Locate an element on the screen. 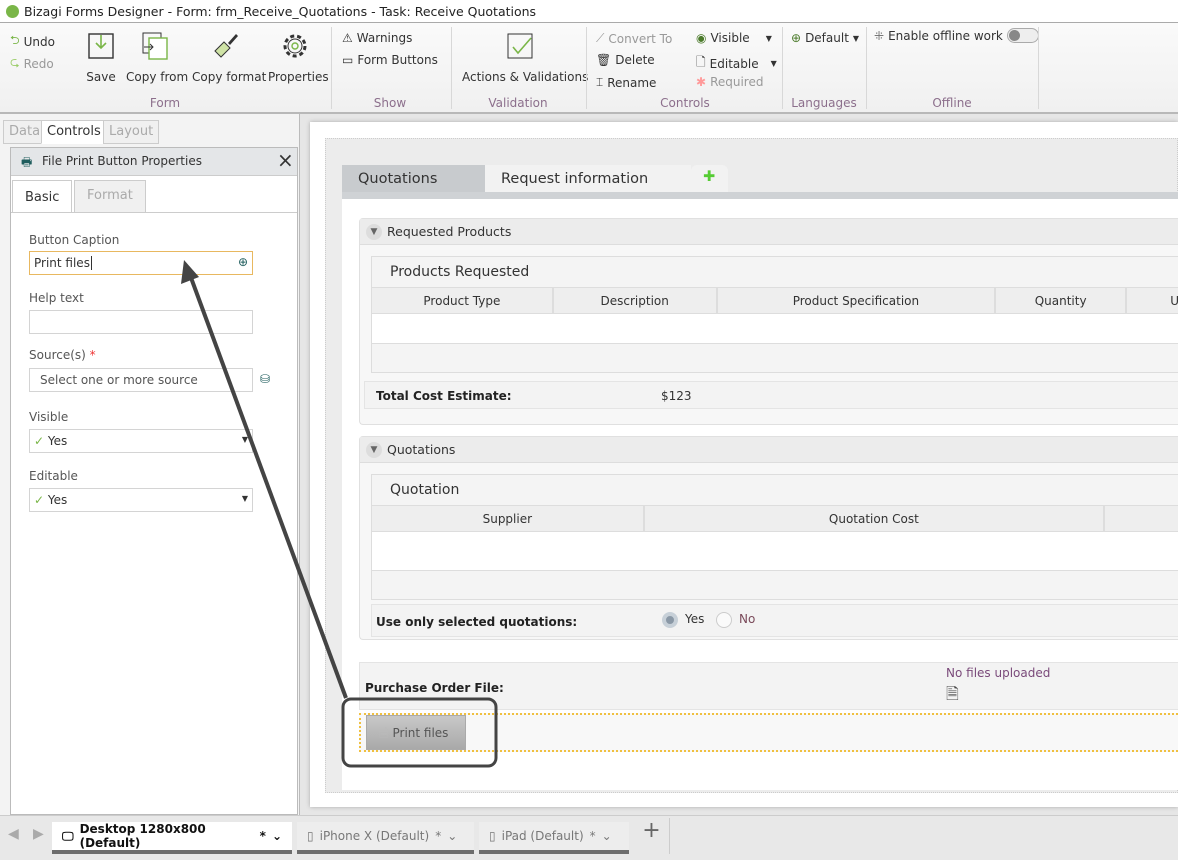 The height and width of the screenshot is (860, 1178). properties-button: Properties is located at coordinates (298, 57).